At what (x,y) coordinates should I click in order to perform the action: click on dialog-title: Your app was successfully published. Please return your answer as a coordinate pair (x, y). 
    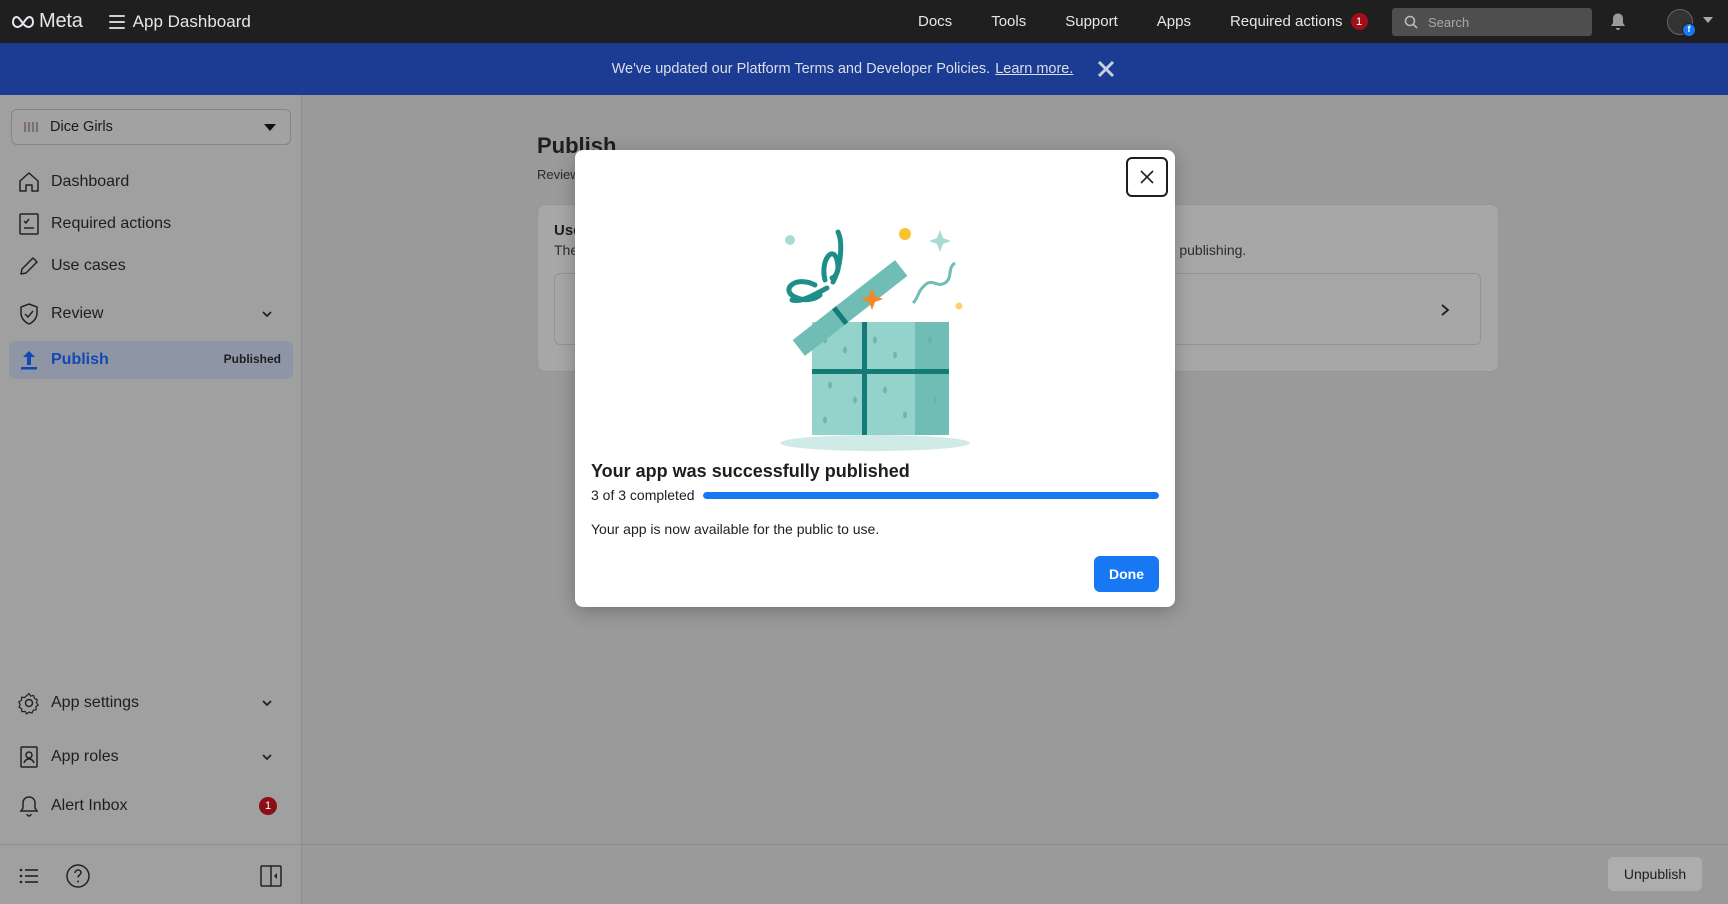
    Looking at the image, I should click on (750, 471).